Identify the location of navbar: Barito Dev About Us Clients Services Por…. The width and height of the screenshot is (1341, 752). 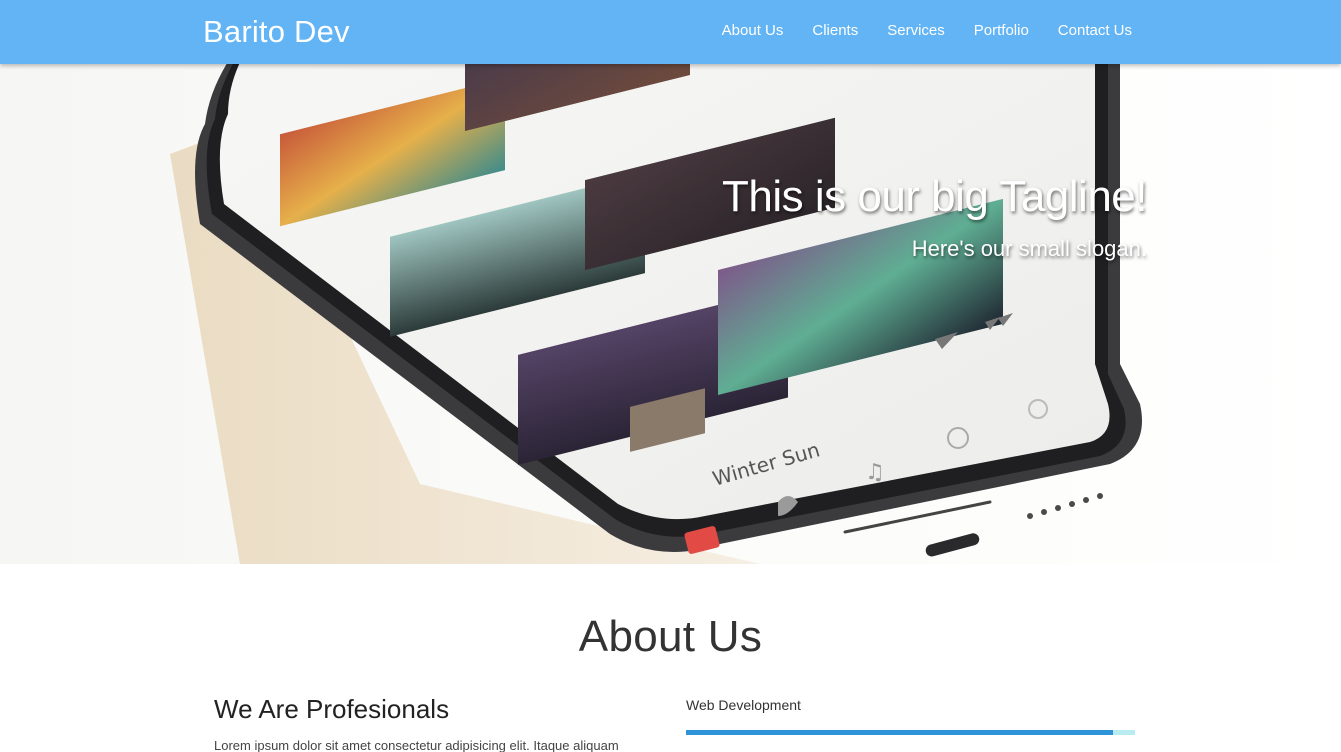
(670, 32).